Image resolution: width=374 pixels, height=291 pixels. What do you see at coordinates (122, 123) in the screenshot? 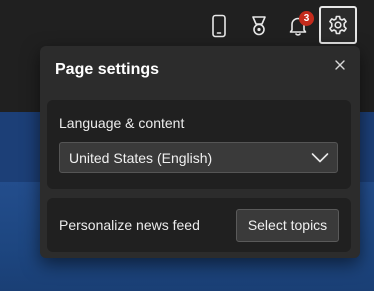
I see `language-content-label: Language & content` at bounding box center [122, 123].